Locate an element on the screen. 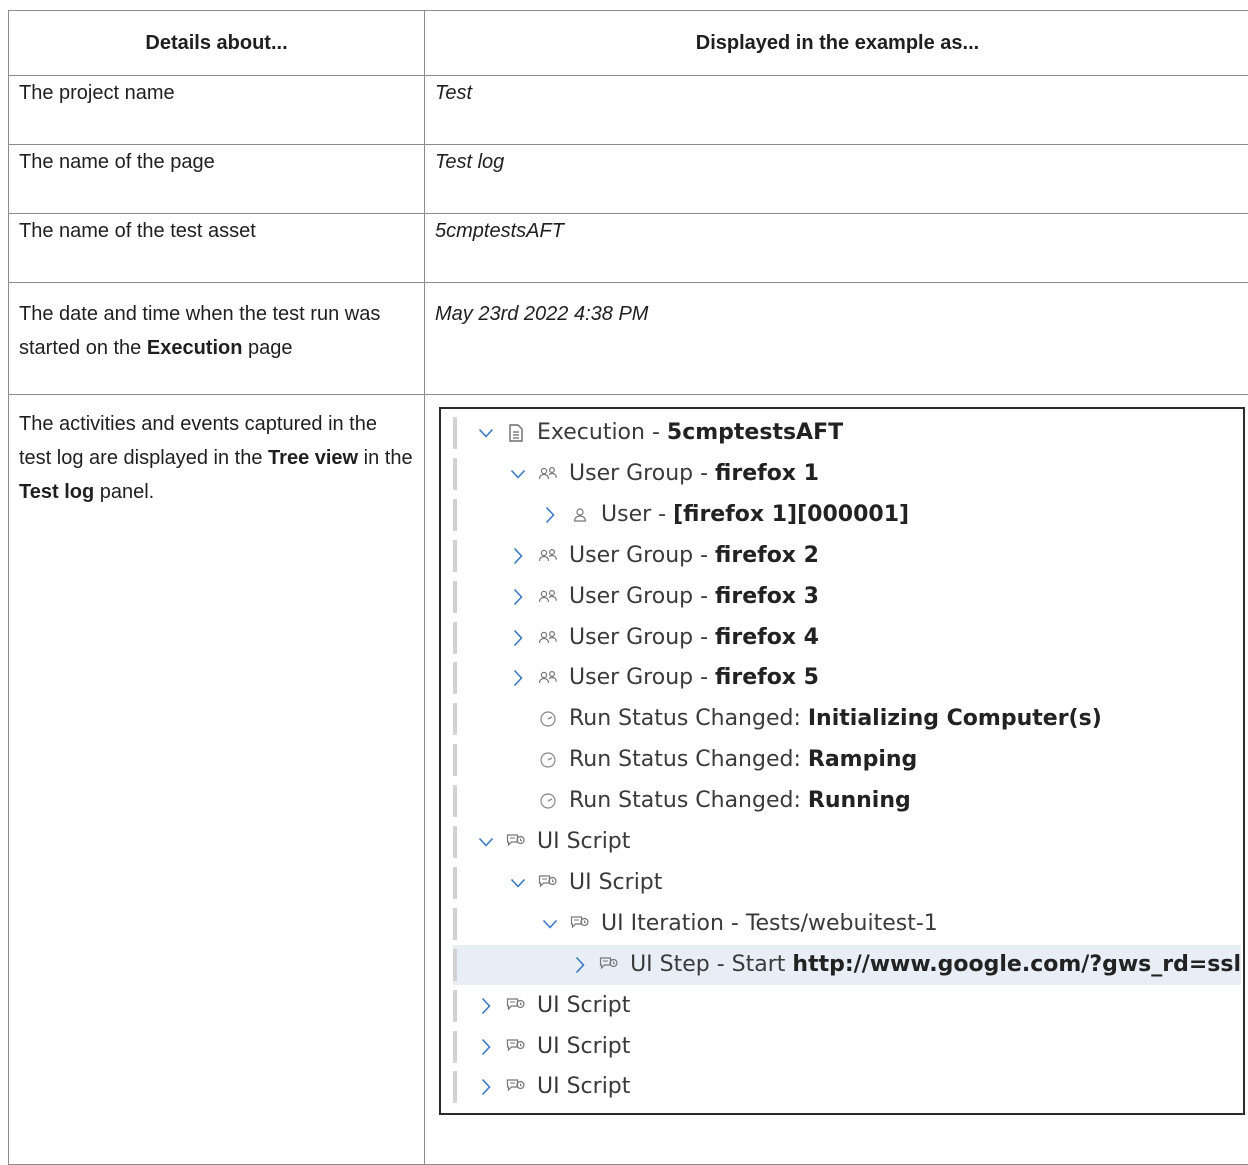 This screenshot has width=1248, height=1165. detail-bold-text: Test log is located at coordinates (56, 492).